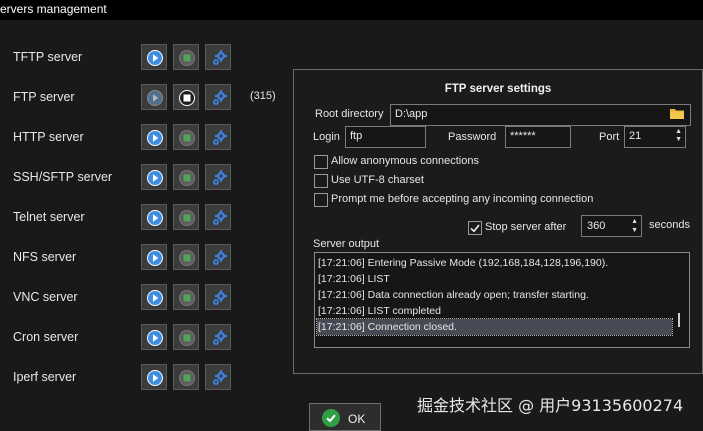  What do you see at coordinates (635, 136) in the screenshot?
I see `port-value: 21` at bounding box center [635, 136].